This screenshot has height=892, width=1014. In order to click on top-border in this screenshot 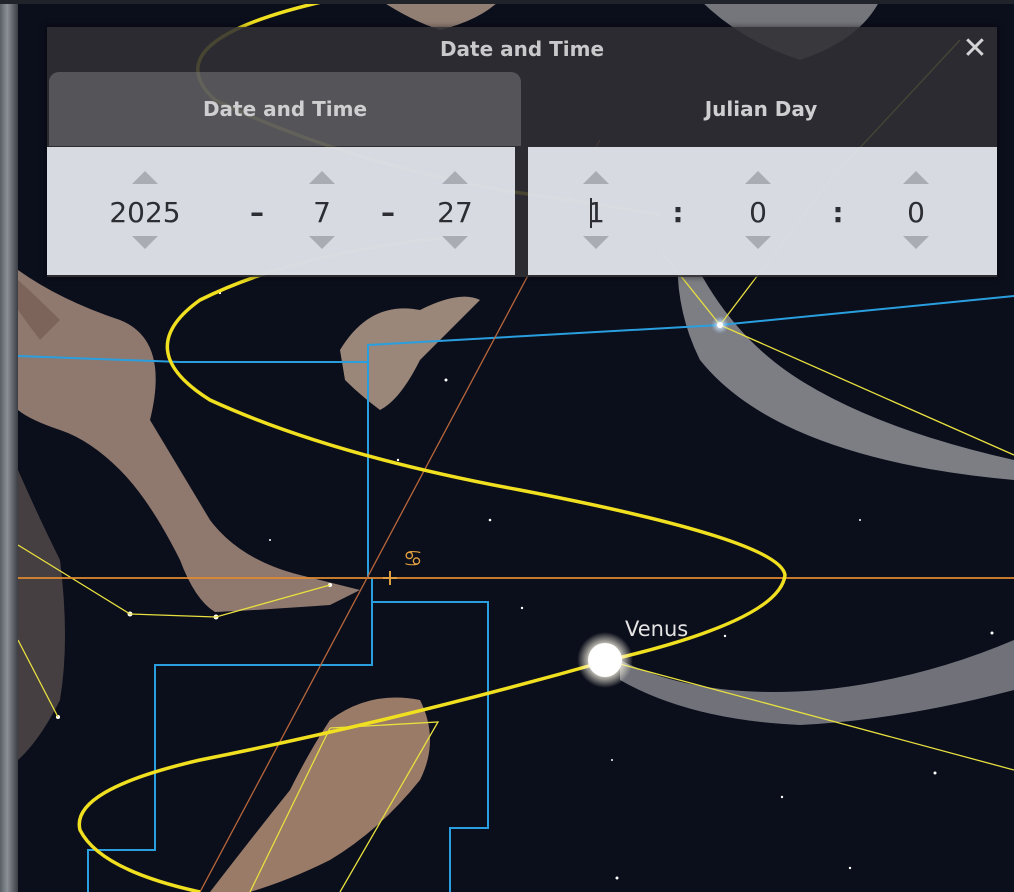, I will do `click(507, 2)`.